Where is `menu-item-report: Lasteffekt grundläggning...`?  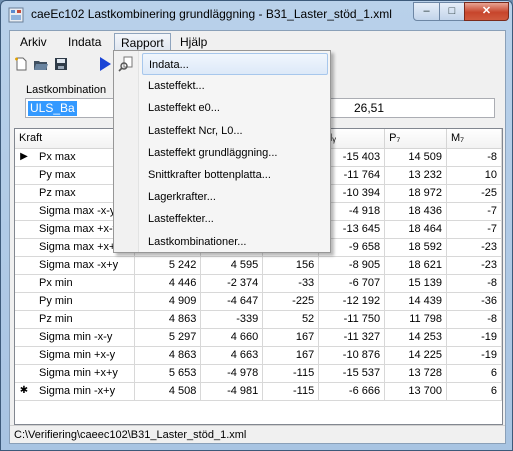 menu-item-report: Lasteffekt grundläggning... is located at coordinates (235, 153).